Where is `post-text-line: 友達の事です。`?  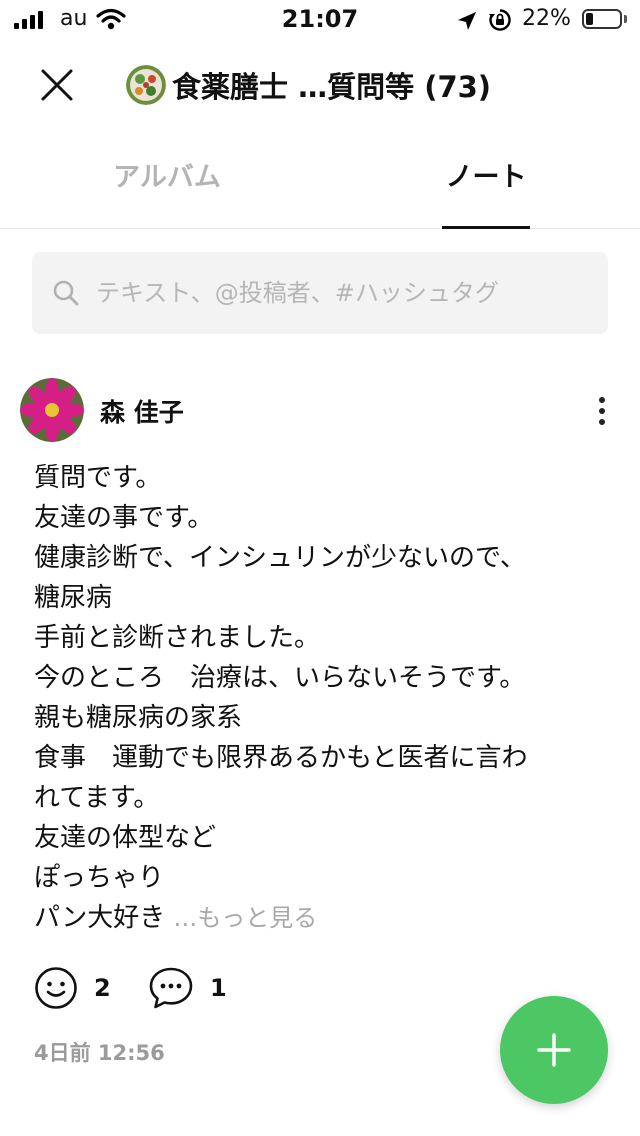 post-text-line: 友達の事です。 is located at coordinates (124, 518).